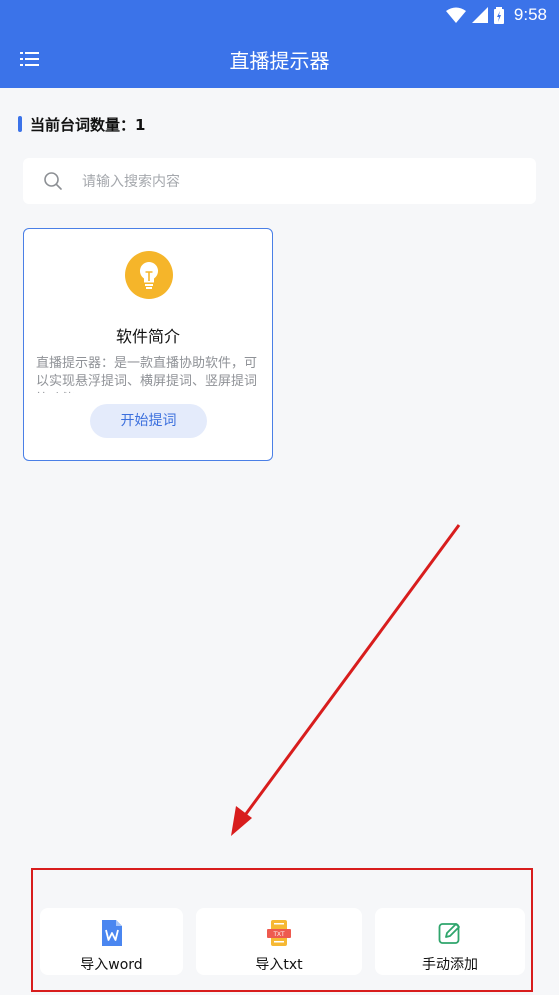 The height and width of the screenshot is (995, 559). I want to click on status-icons: 9:58, so click(496, 15).